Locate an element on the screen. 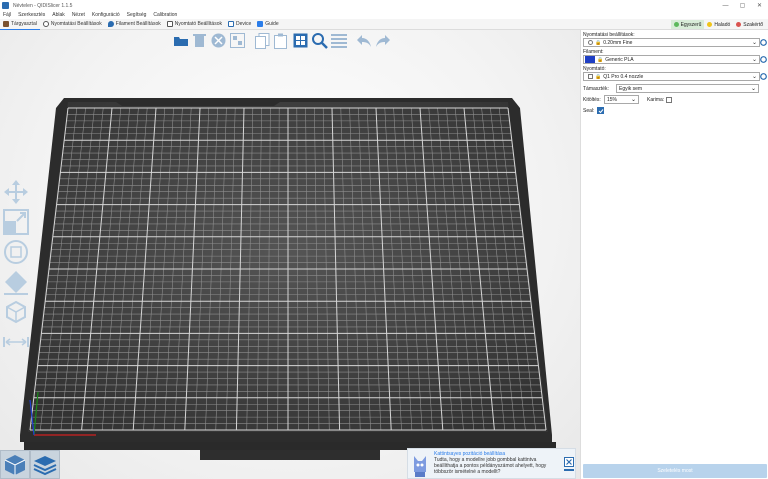 The height and width of the screenshot is (479, 768). slice-now-button: Szeletelés most is located at coordinates (675, 471).